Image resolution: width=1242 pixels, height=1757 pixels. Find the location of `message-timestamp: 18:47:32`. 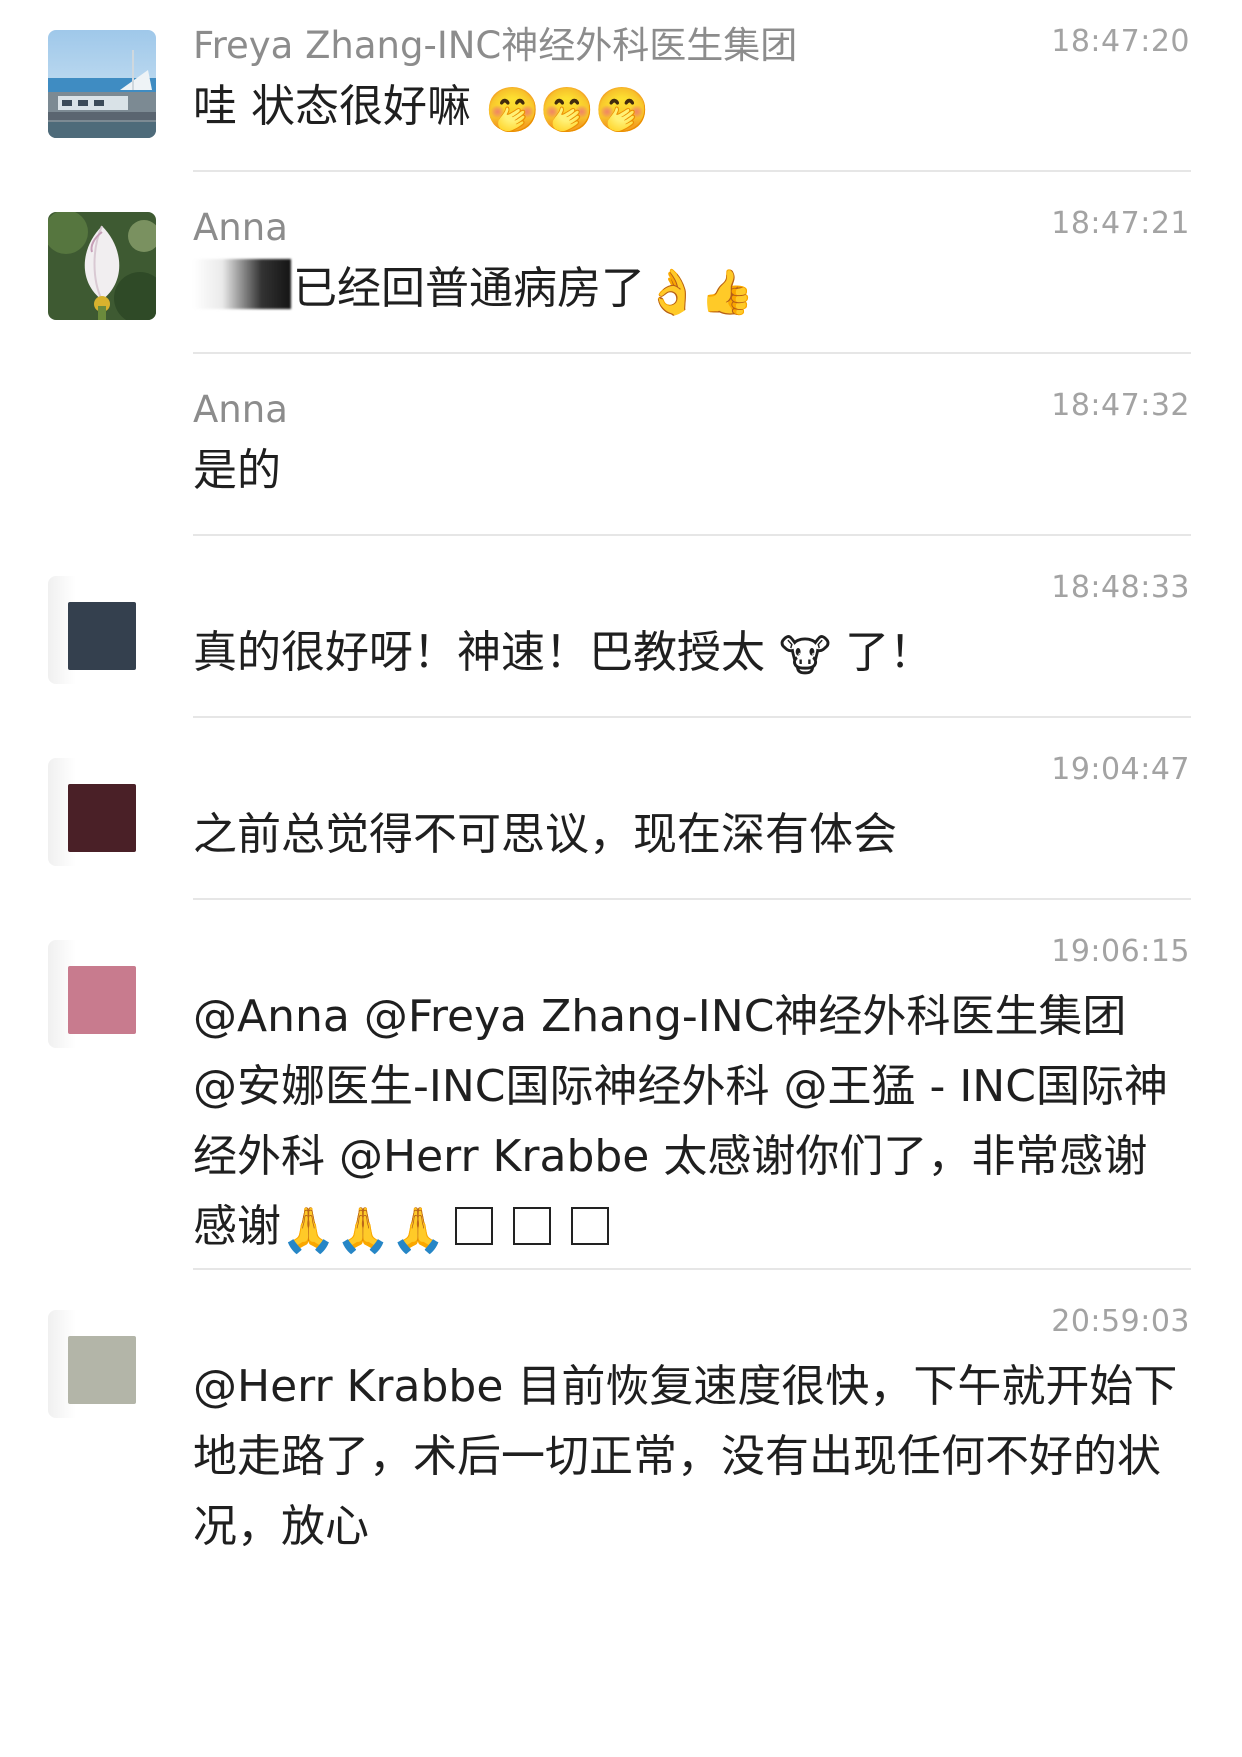

message-timestamp: 18:47:32 is located at coordinates (1120, 405).